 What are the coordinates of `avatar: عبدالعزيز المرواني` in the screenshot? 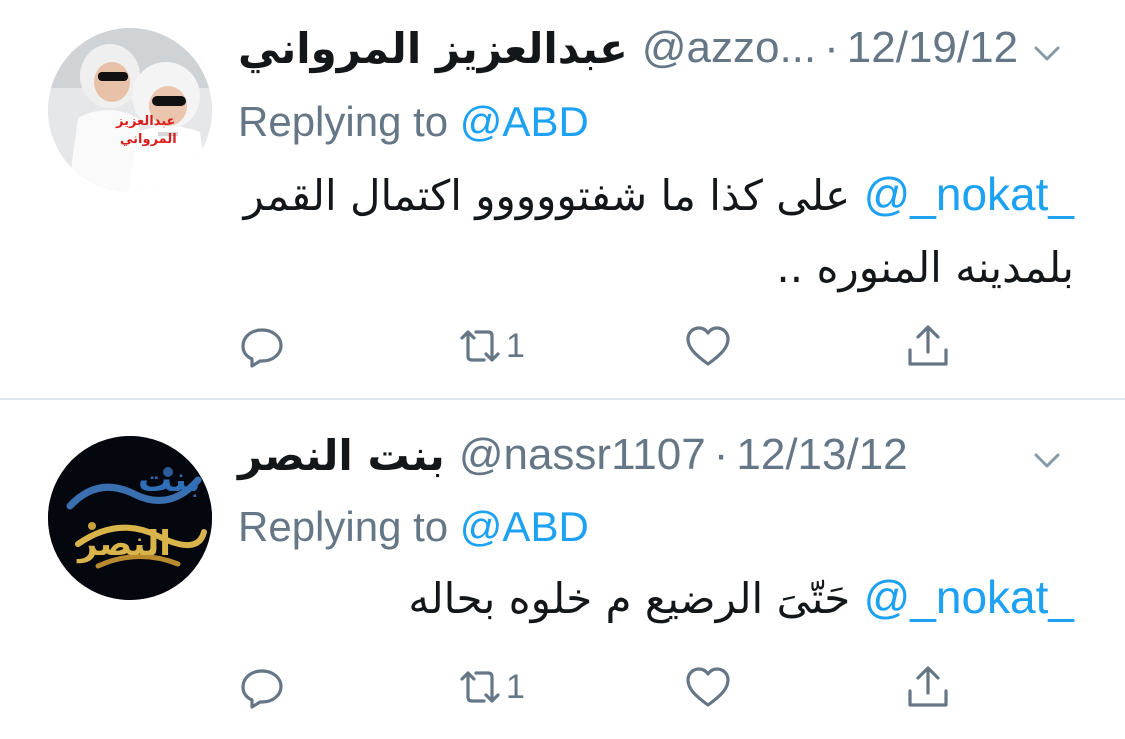 It's located at (130, 110).